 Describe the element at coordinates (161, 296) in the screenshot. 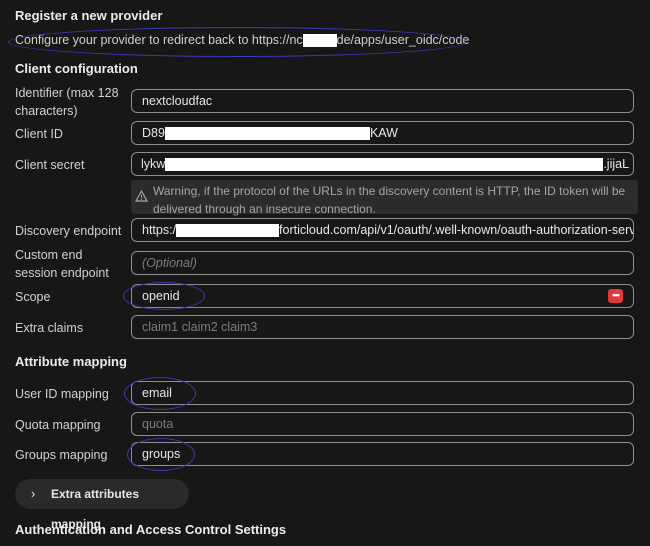

I see `scope-value: openid` at that location.